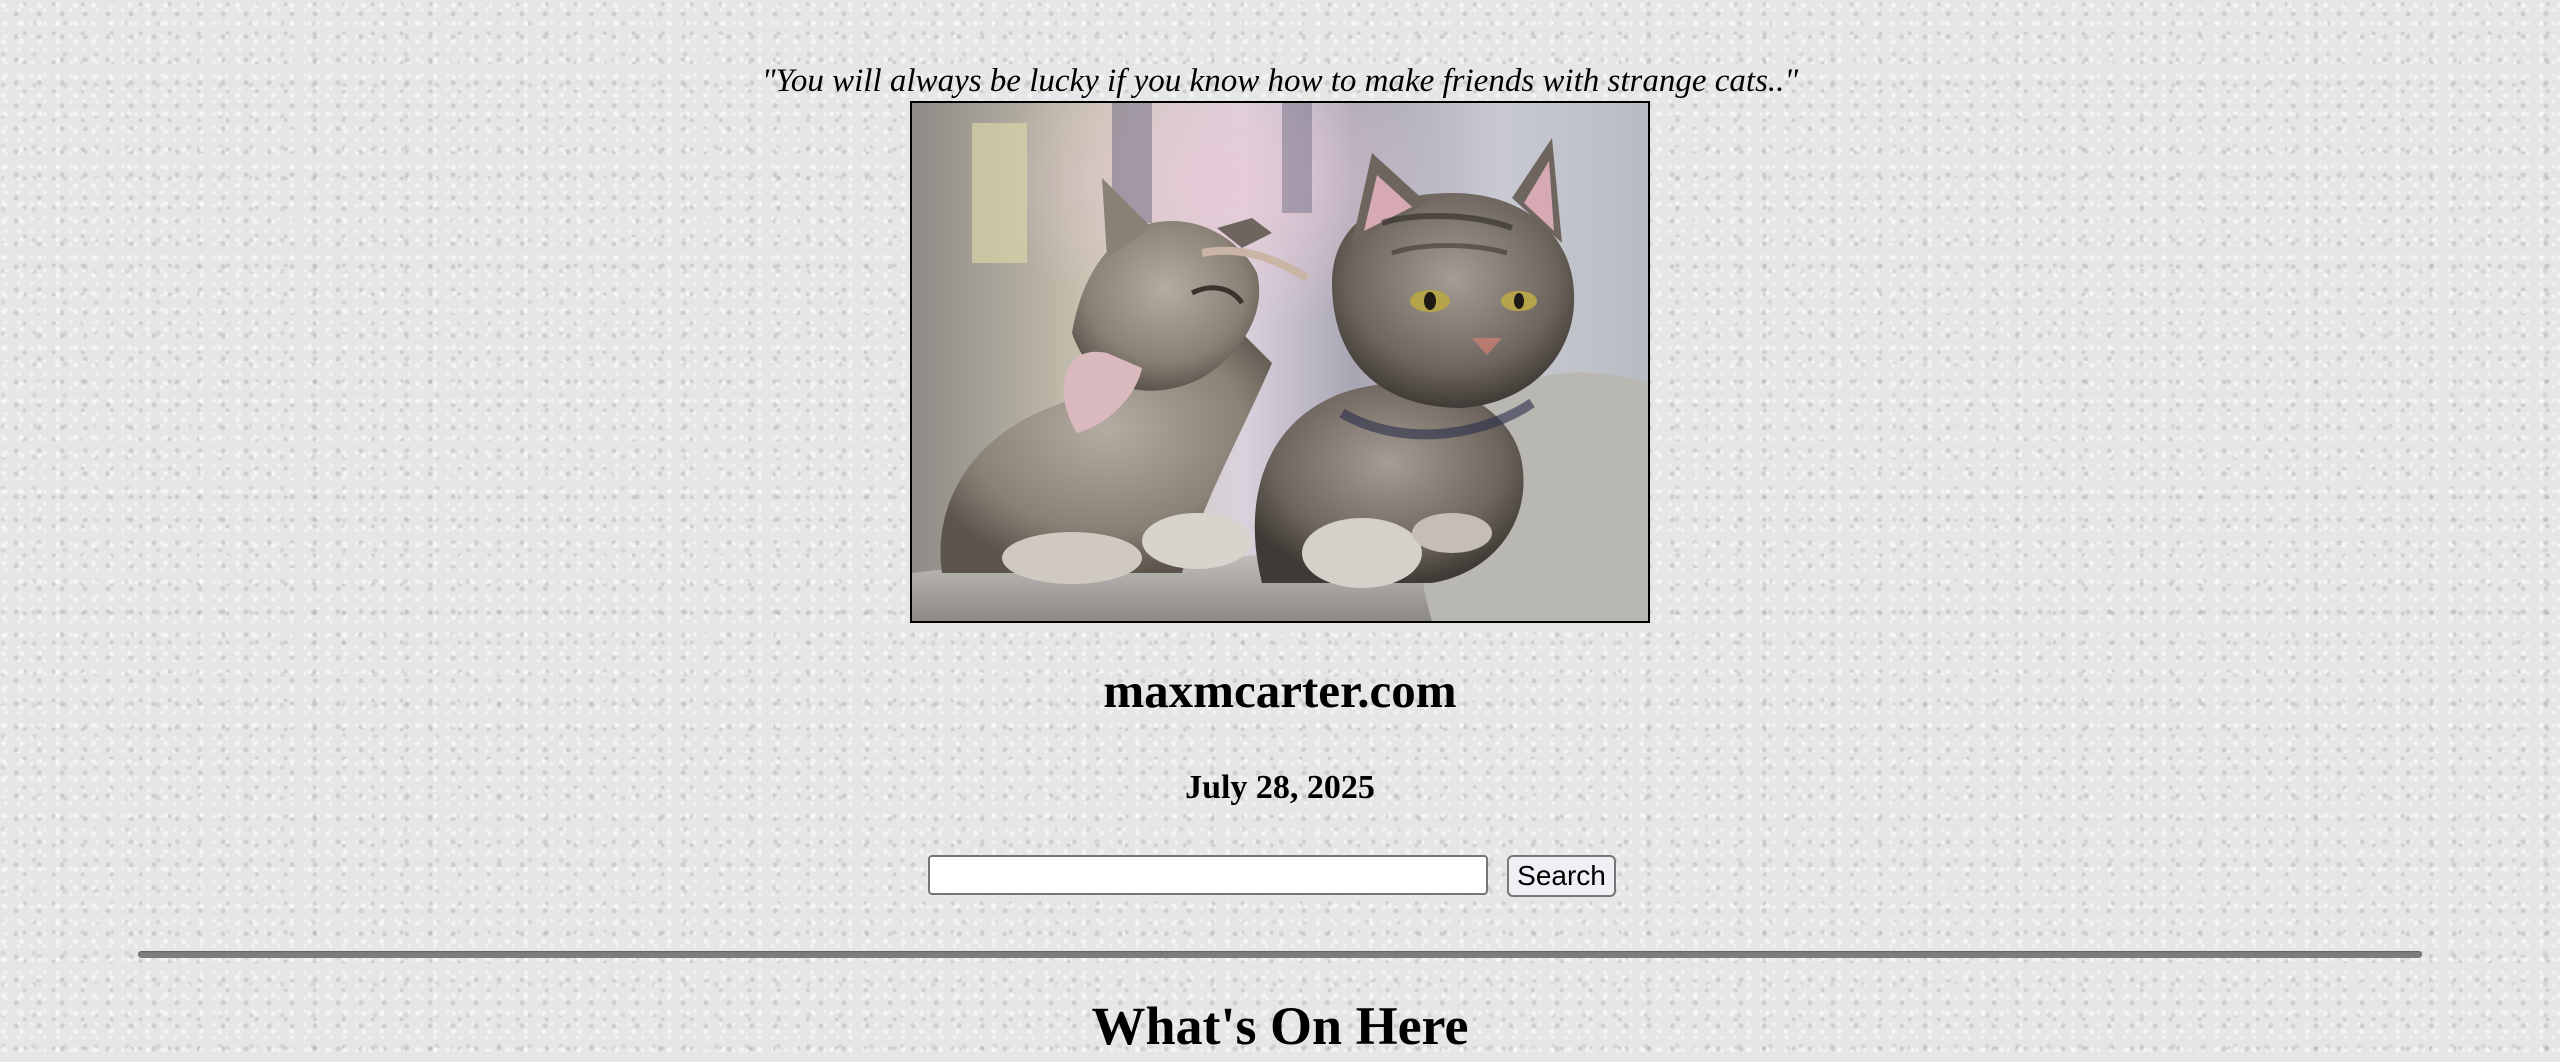 Image resolution: width=2560 pixels, height=1062 pixels. I want to click on site-title: maxmcarter.com, so click(1280, 690).